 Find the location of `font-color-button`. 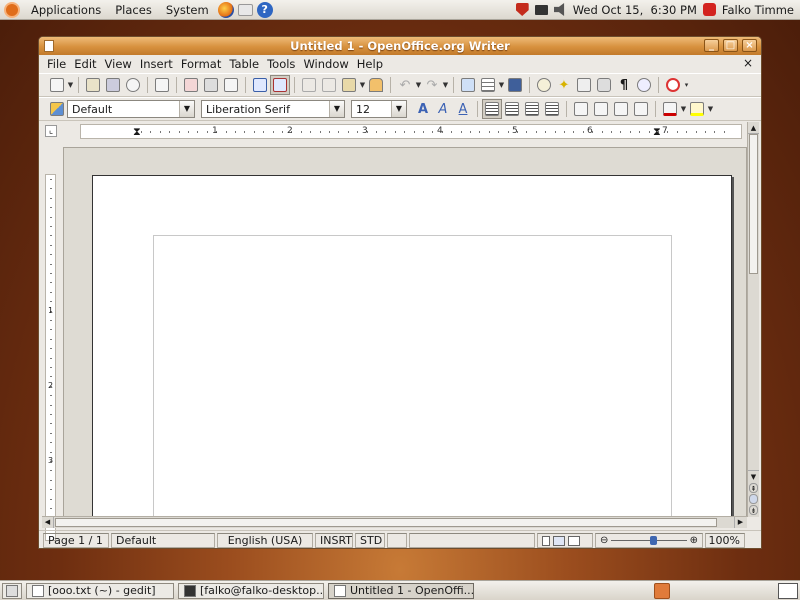

font-color-button is located at coordinates (670, 109).